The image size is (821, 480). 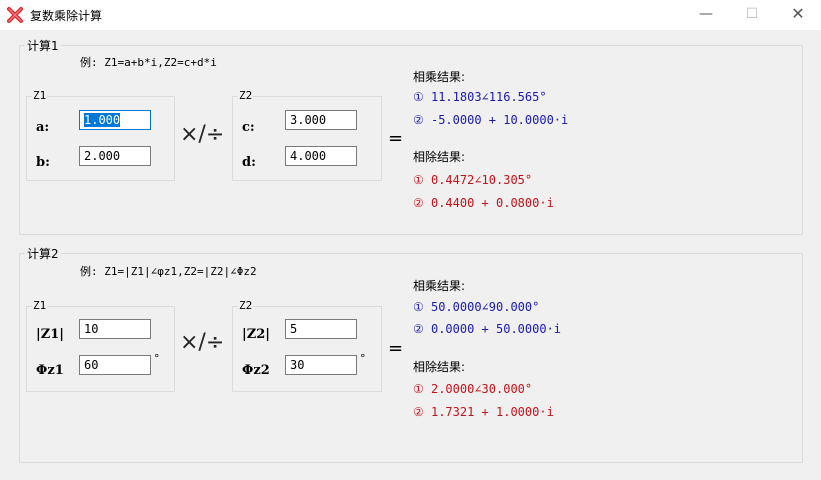 What do you see at coordinates (706, 15) in the screenshot?
I see `minimize-button: —` at bounding box center [706, 15].